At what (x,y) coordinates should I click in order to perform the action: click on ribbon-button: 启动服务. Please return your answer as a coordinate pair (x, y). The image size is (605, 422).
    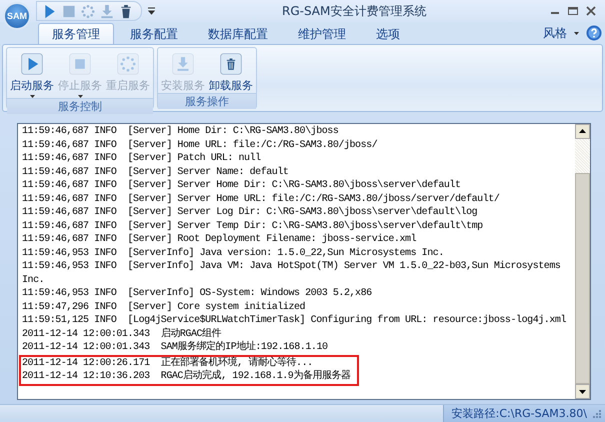
    Looking at the image, I should click on (32, 74).